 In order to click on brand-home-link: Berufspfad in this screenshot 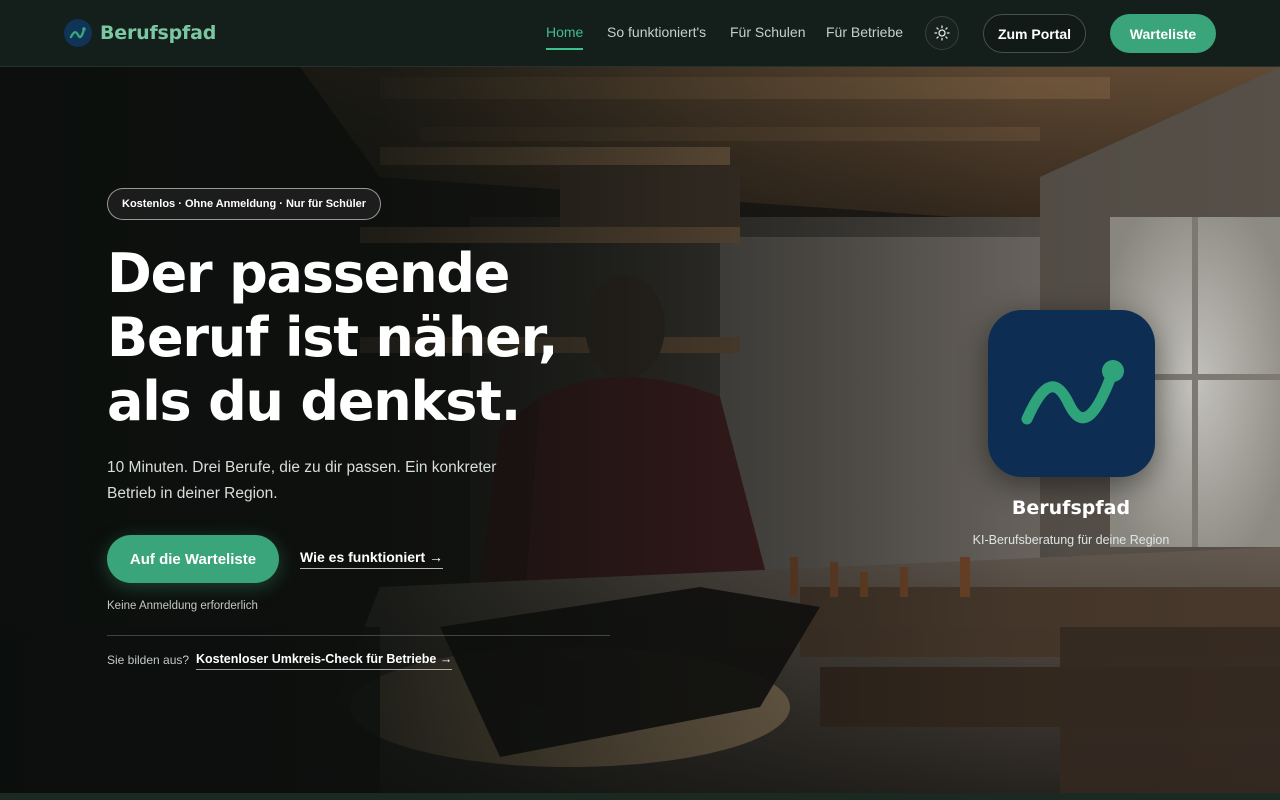, I will do `click(140, 33)`.